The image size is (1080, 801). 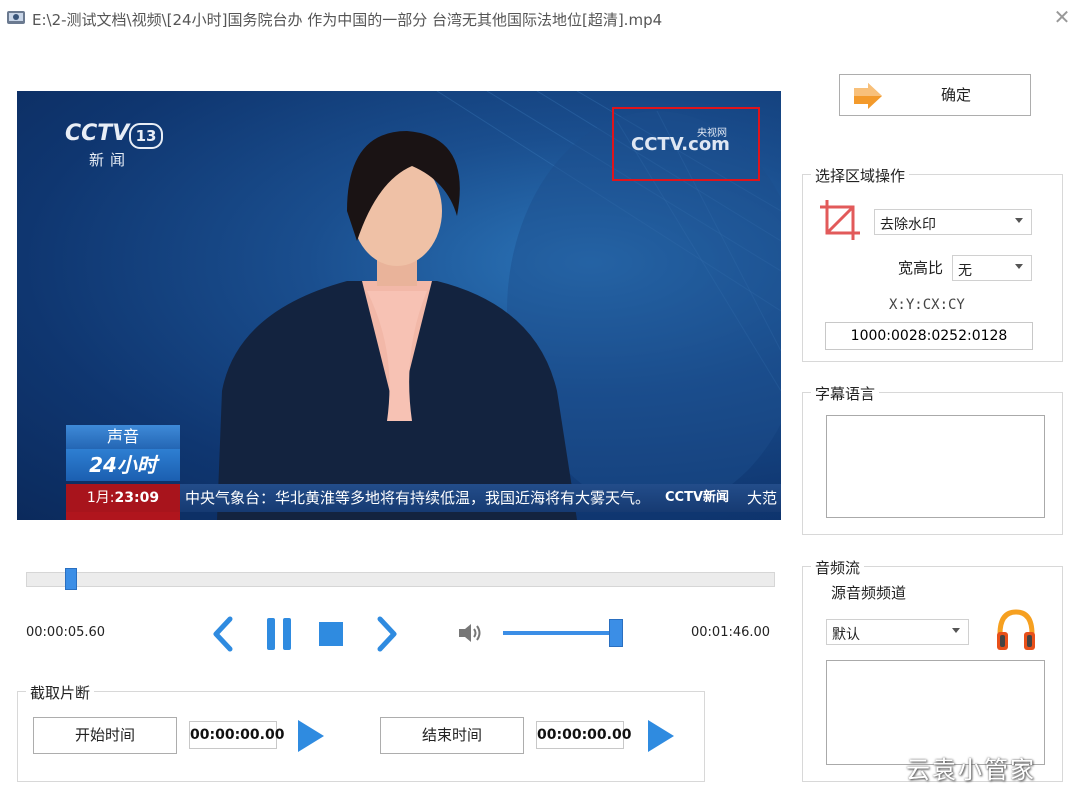 What do you see at coordinates (935, 95) in the screenshot?
I see `confirm-button: 确定` at bounding box center [935, 95].